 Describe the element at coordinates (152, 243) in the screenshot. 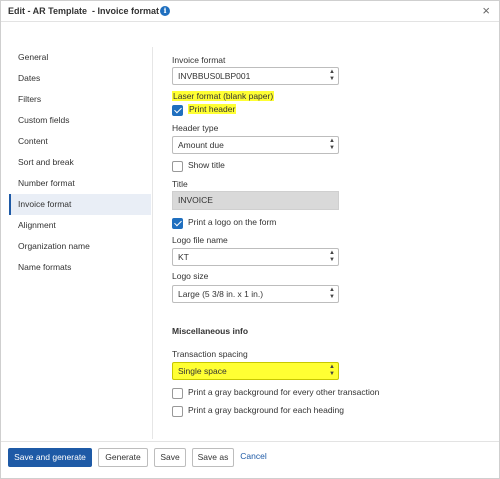

I see `sidebar-divider` at that location.